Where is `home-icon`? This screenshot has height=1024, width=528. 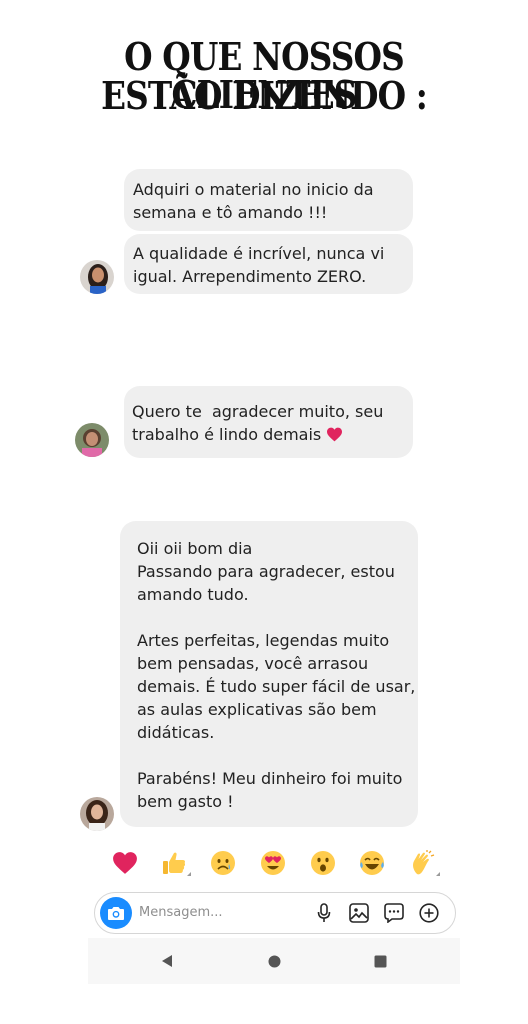 home-icon is located at coordinates (274, 961).